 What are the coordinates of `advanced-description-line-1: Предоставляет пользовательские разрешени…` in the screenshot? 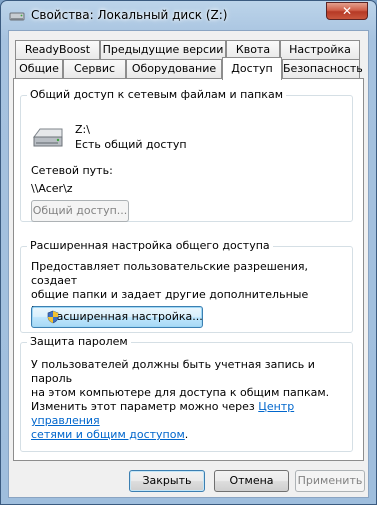 It's located at (169, 273).